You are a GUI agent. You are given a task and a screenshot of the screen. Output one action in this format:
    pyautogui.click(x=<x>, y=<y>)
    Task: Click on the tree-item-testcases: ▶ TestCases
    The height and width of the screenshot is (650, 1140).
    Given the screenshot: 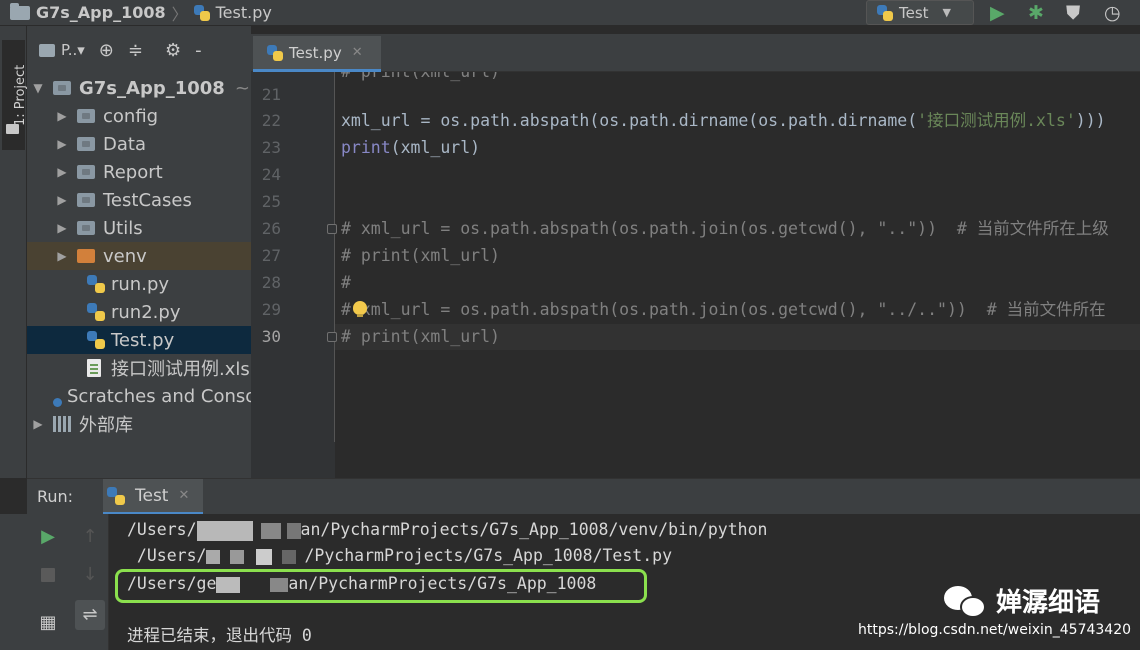 What is the action you would take?
    pyautogui.click(x=139, y=200)
    